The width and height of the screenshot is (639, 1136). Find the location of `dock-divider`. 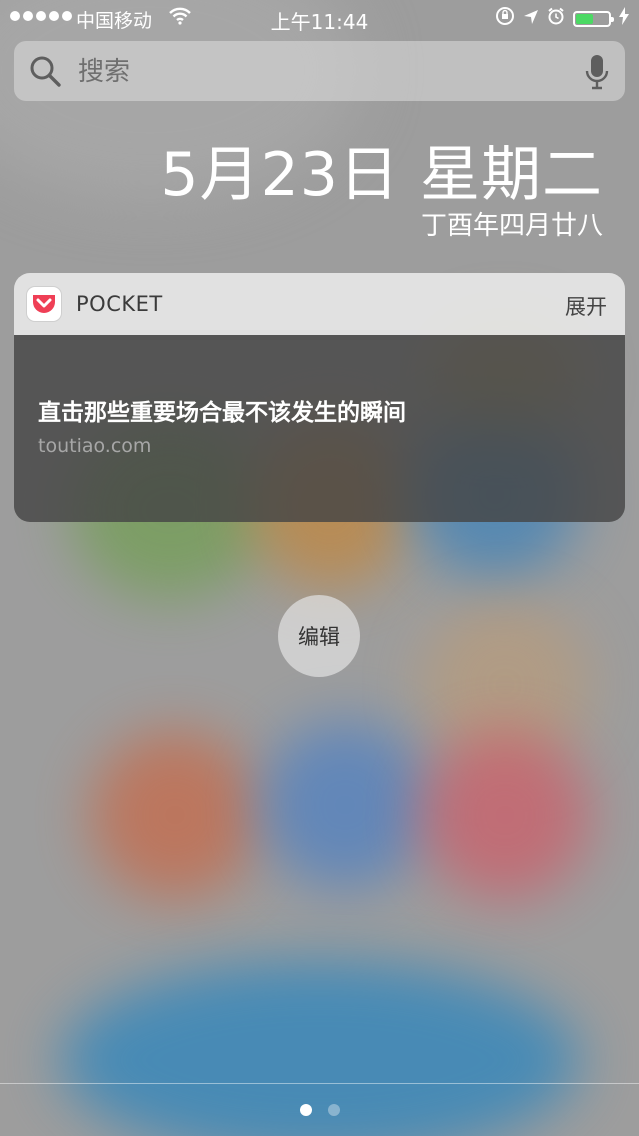

dock-divider is located at coordinates (319, 1083).